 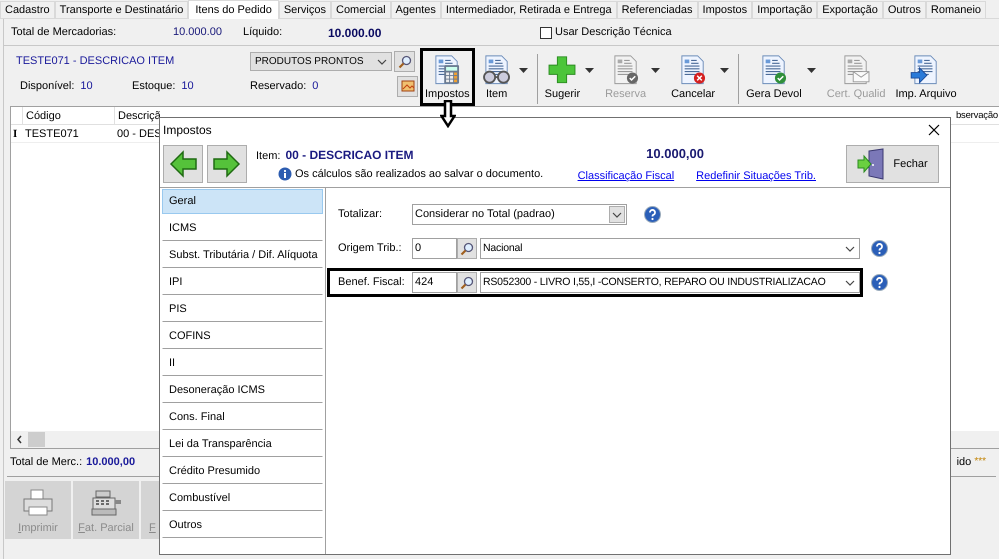 What do you see at coordinates (321, 61) in the screenshot?
I see `group-dropdown: PRODUTOS PRONTOS` at bounding box center [321, 61].